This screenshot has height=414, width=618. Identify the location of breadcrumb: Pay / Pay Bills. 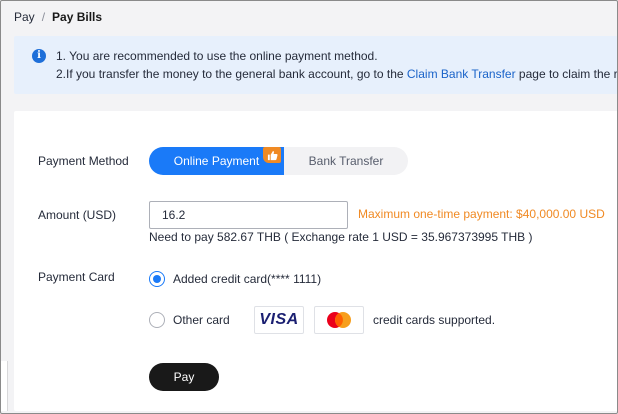
(58, 17).